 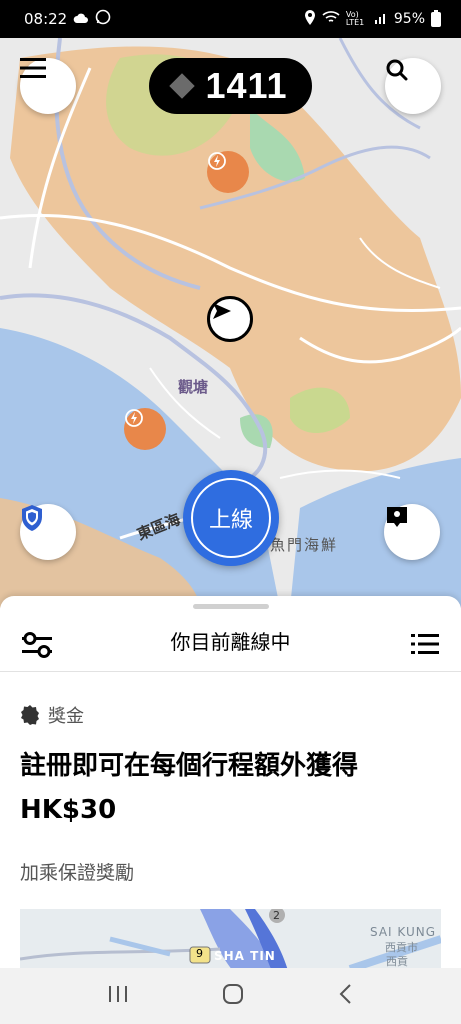 What do you see at coordinates (403, 932) in the screenshot?
I see `promo-map-label-sai-kung: SAI KUNG` at bounding box center [403, 932].